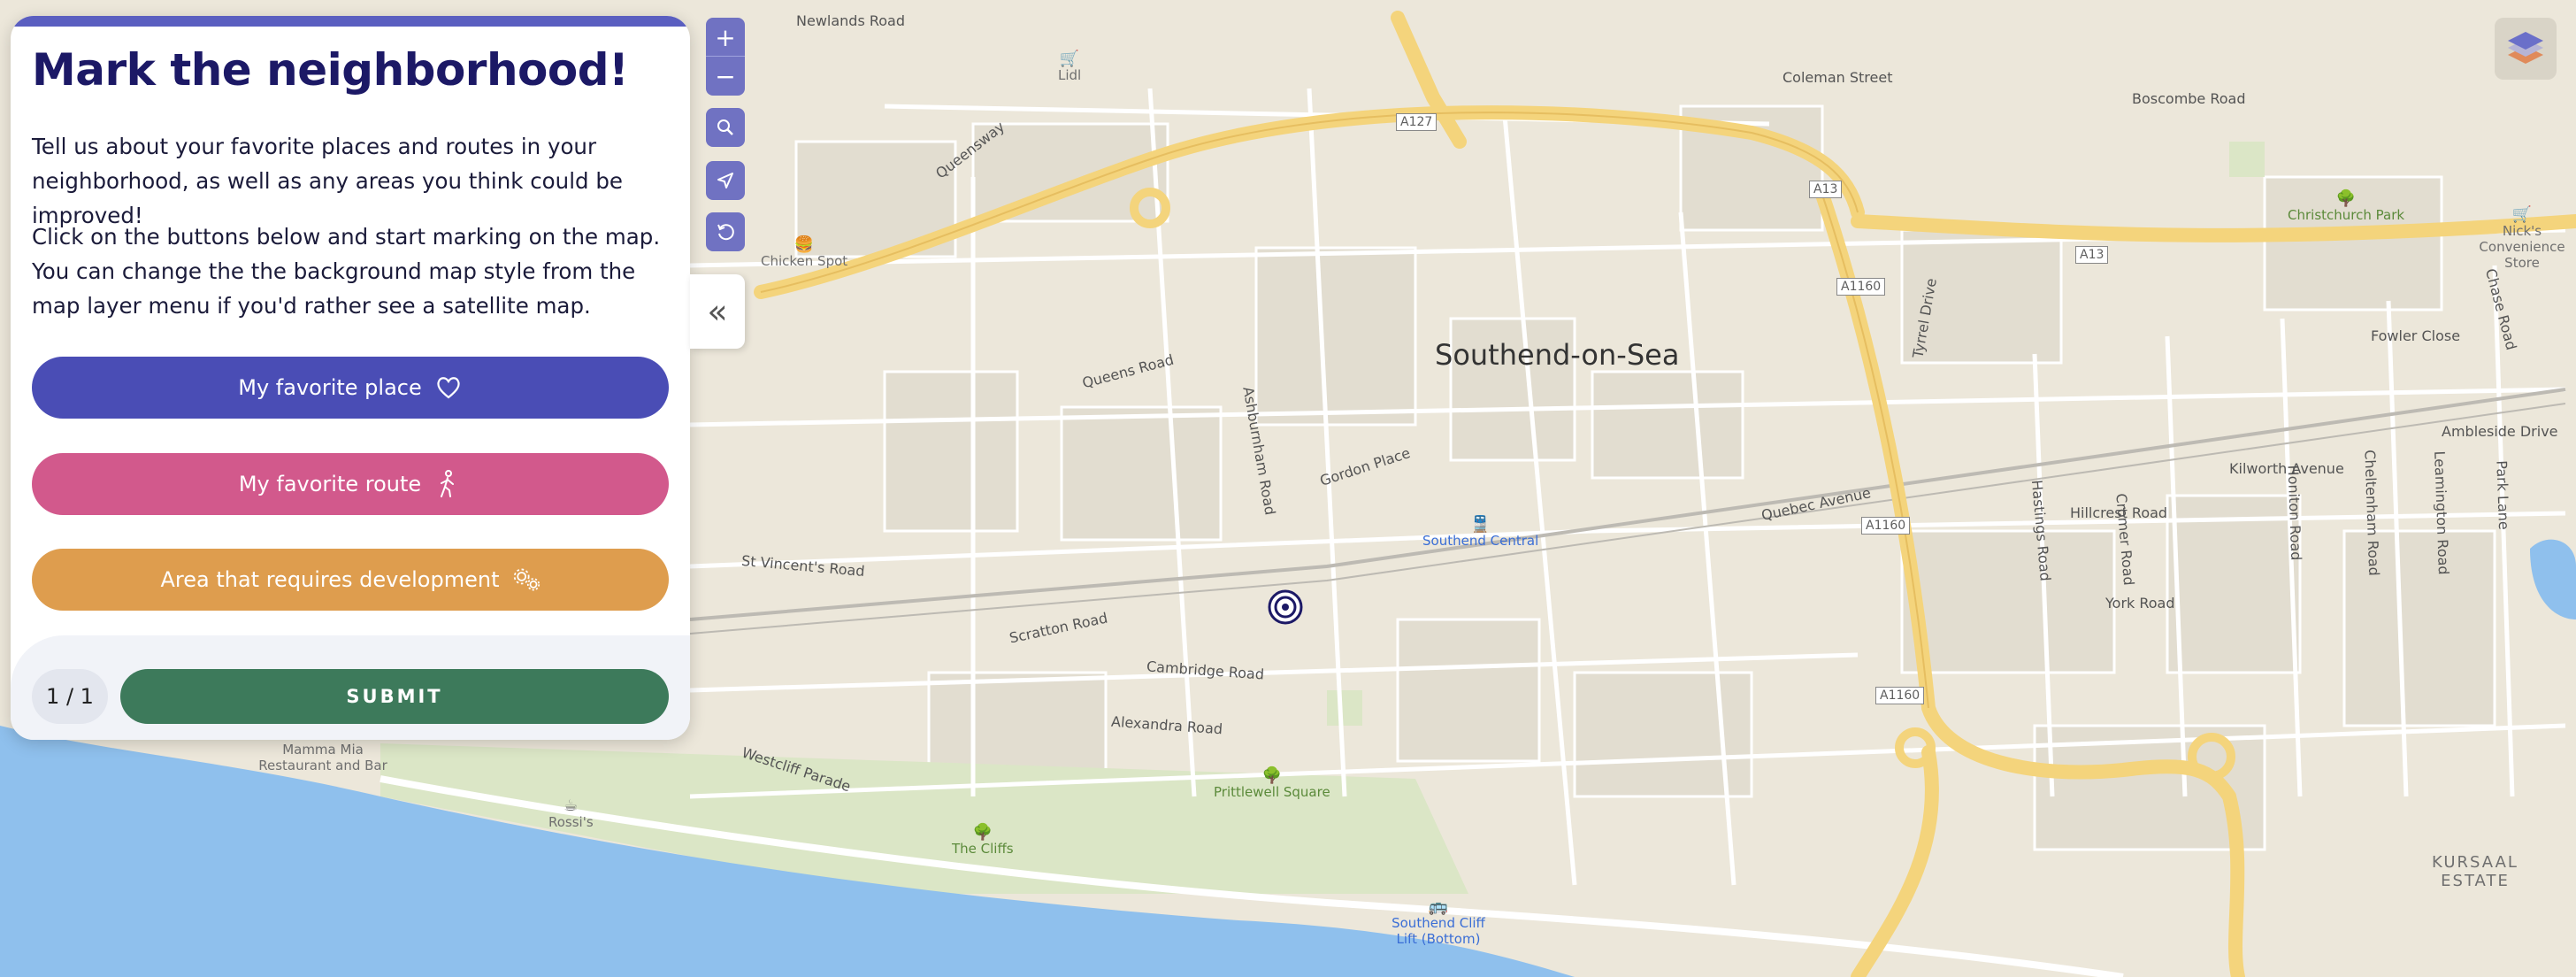 This screenshot has height=977, width=2576. Describe the element at coordinates (2475, 871) in the screenshot. I see `poi-kursaal-estate: KURSAAL ESTATE` at that location.